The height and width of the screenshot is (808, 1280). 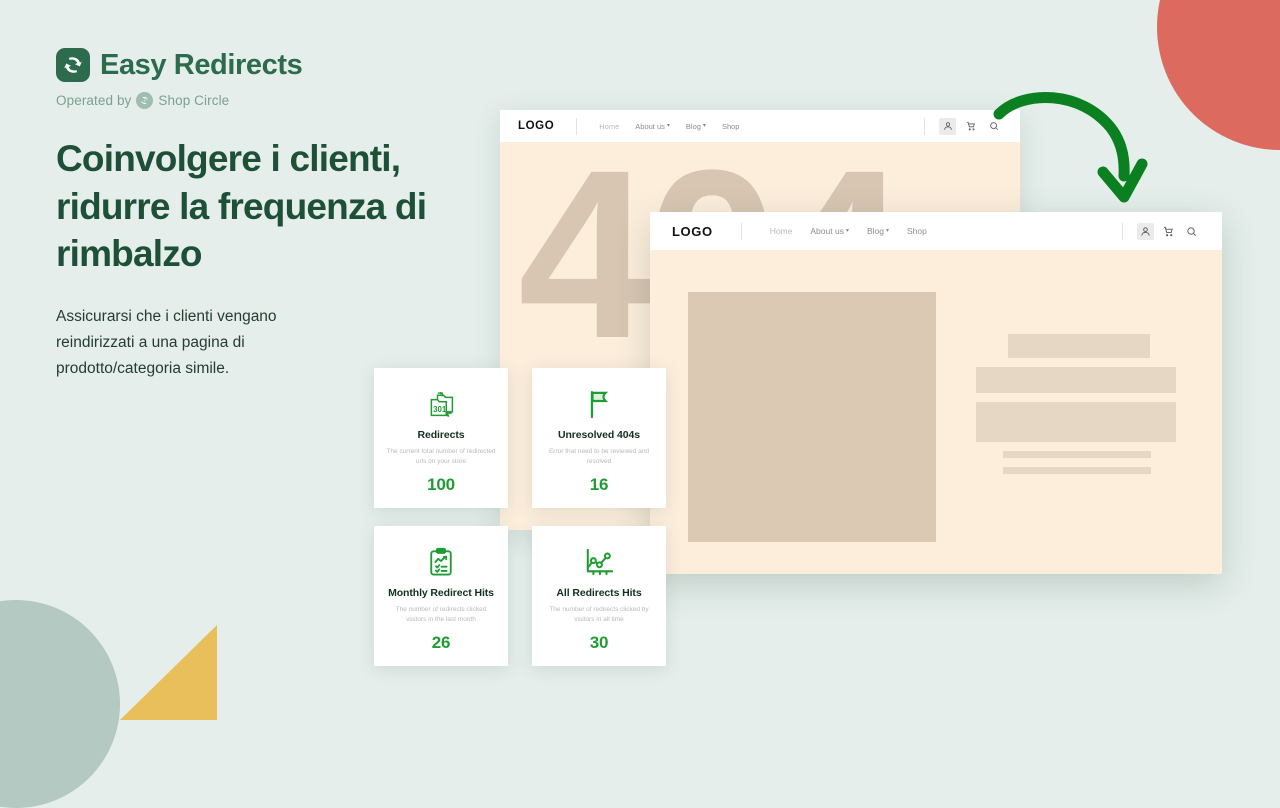 What do you see at coordinates (441, 562) in the screenshot?
I see `clipboard-chart-icon` at bounding box center [441, 562].